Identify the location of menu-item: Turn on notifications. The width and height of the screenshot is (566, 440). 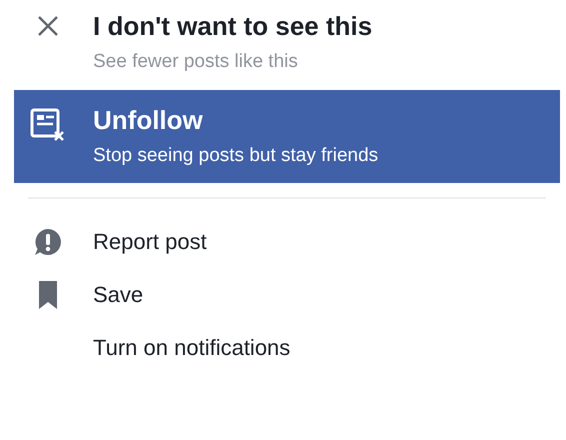
(287, 347).